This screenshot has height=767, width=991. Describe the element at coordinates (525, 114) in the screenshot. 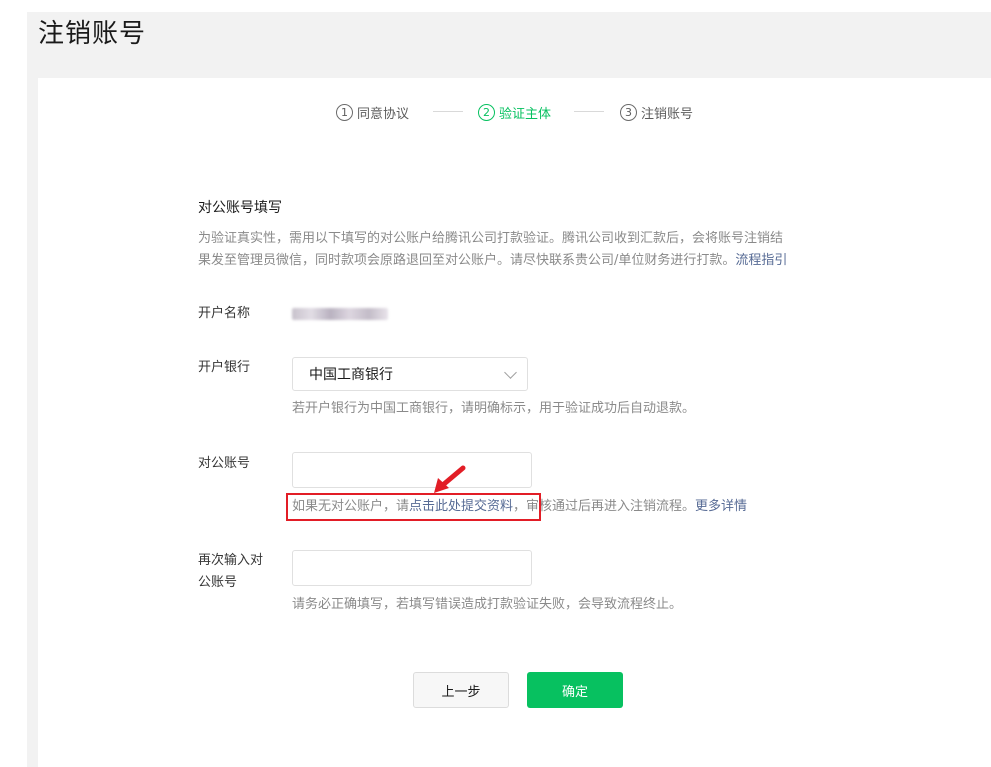

I see `step-label: 验证主体` at that location.